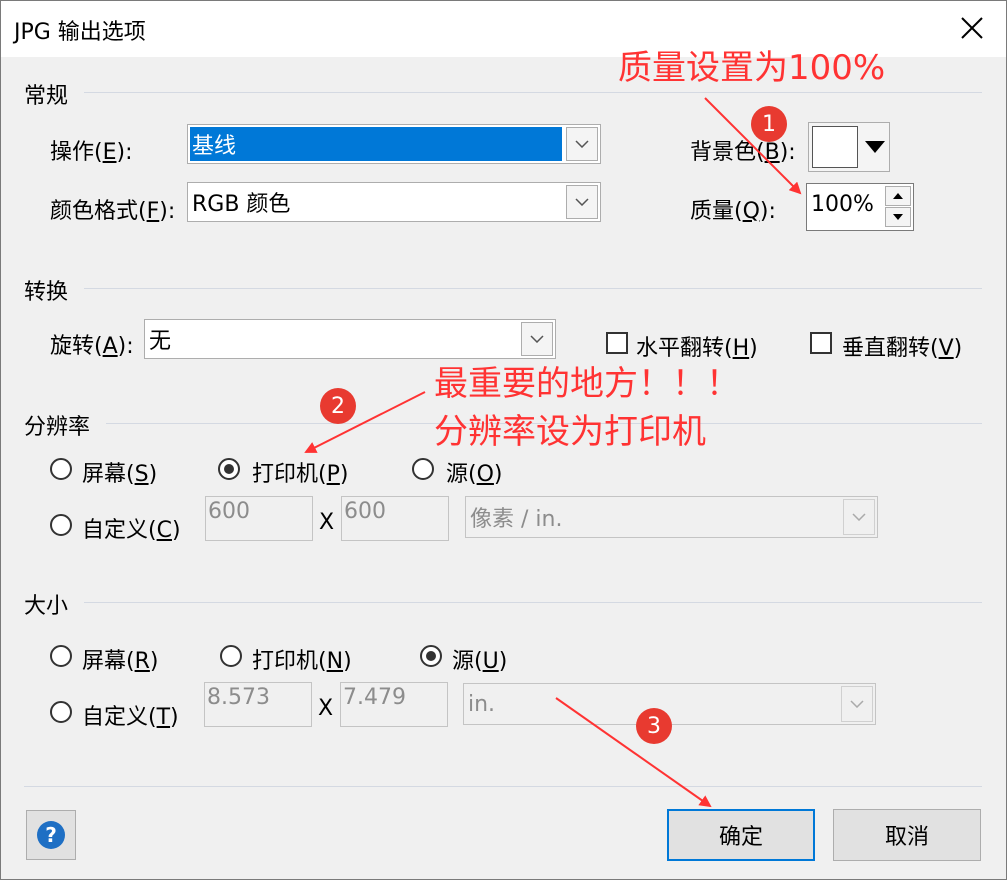 Image resolution: width=1007 pixels, height=880 pixels. What do you see at coordinates (753, 146) in the screenshot?
I see `annotation-arrow-quality` at bounding box center [753, 146].